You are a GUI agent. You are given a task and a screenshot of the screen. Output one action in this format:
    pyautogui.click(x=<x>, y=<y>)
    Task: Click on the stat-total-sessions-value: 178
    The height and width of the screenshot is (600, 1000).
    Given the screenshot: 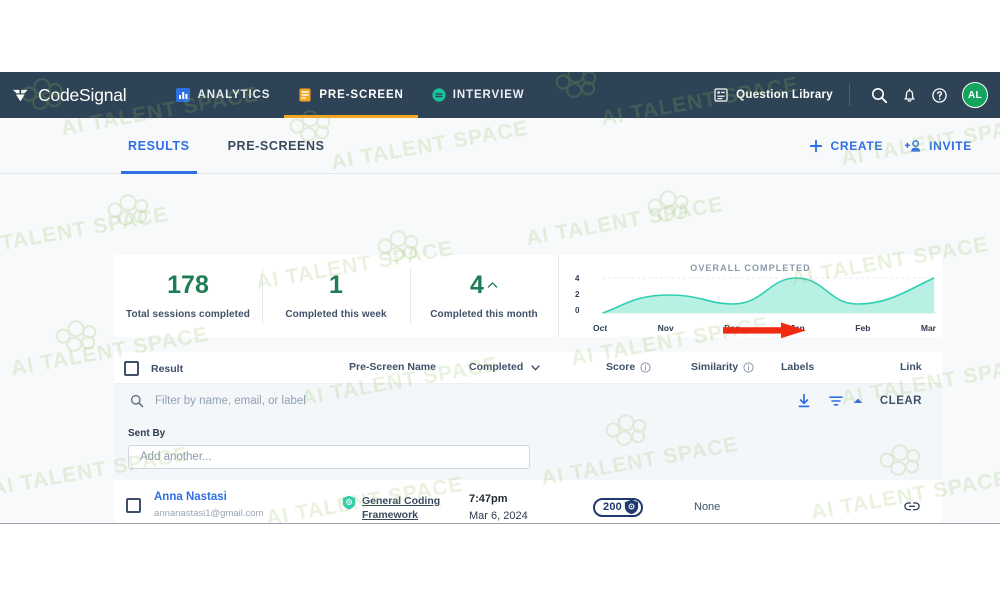 What is the action you would take?
    pyautogui.click(x=188, y=284)
    